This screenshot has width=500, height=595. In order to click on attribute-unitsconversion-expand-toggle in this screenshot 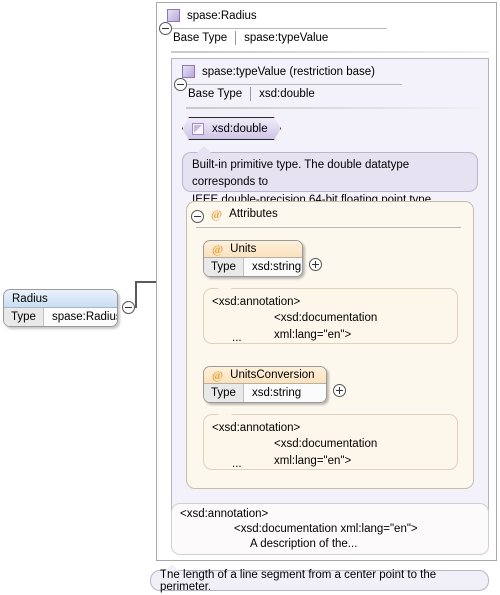, I will do `click(339, 390)`.